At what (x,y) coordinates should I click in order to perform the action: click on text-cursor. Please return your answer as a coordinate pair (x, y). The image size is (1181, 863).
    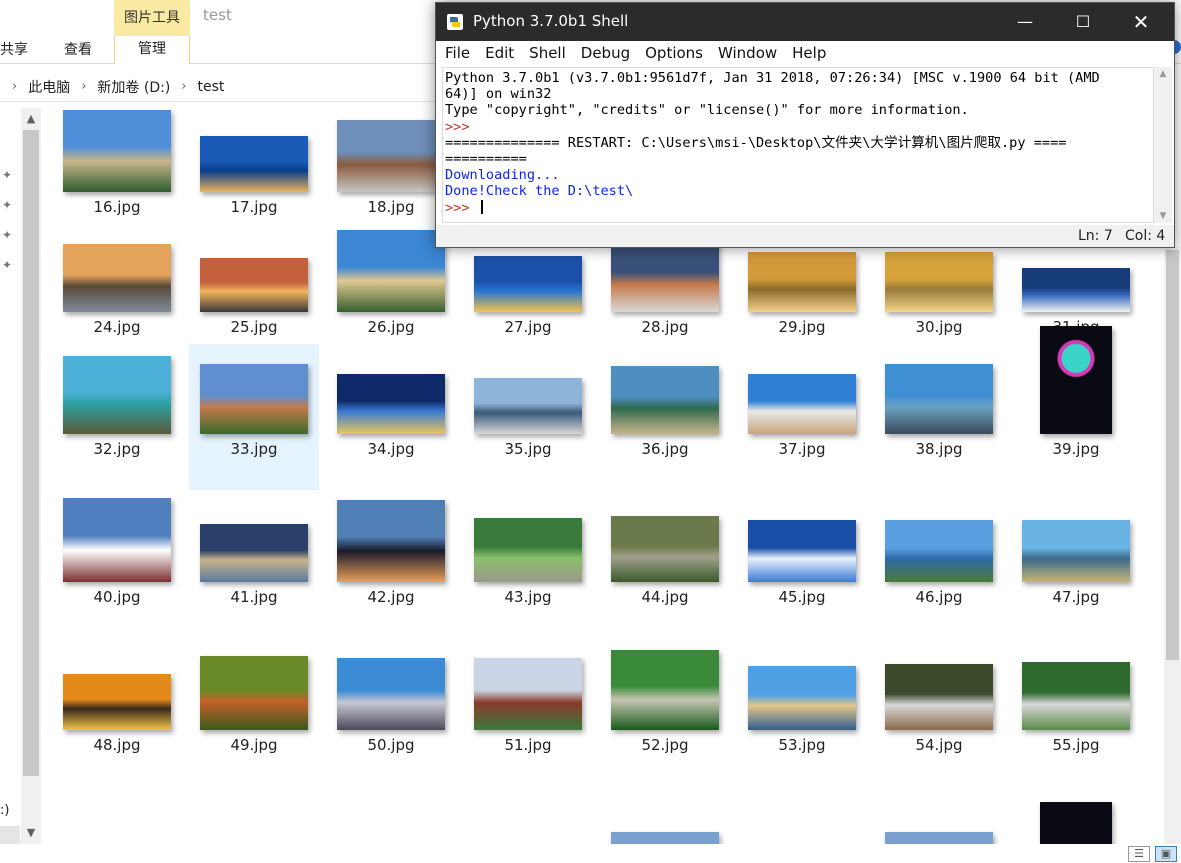
    Looking at the image, I should click on (481, 206).